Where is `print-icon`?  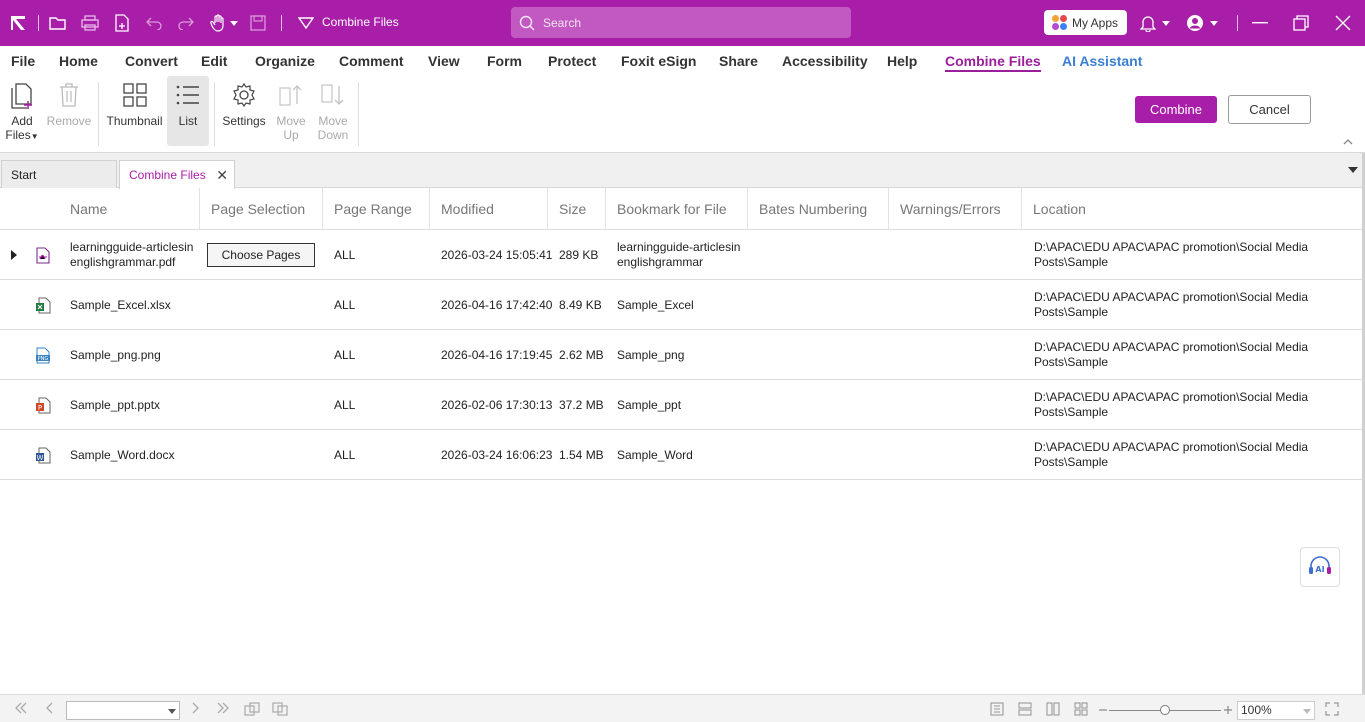
print-icon is located at coordinates (90, 23).